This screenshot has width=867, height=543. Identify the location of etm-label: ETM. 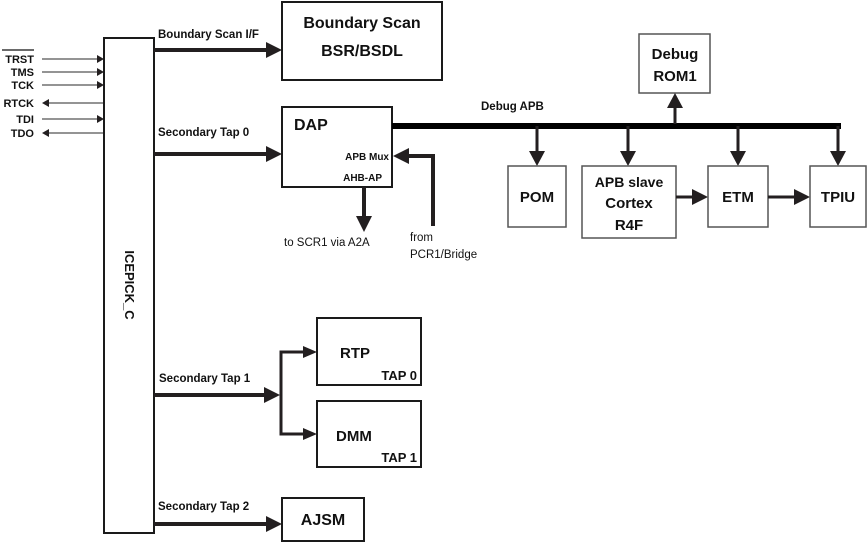
(738, 197).